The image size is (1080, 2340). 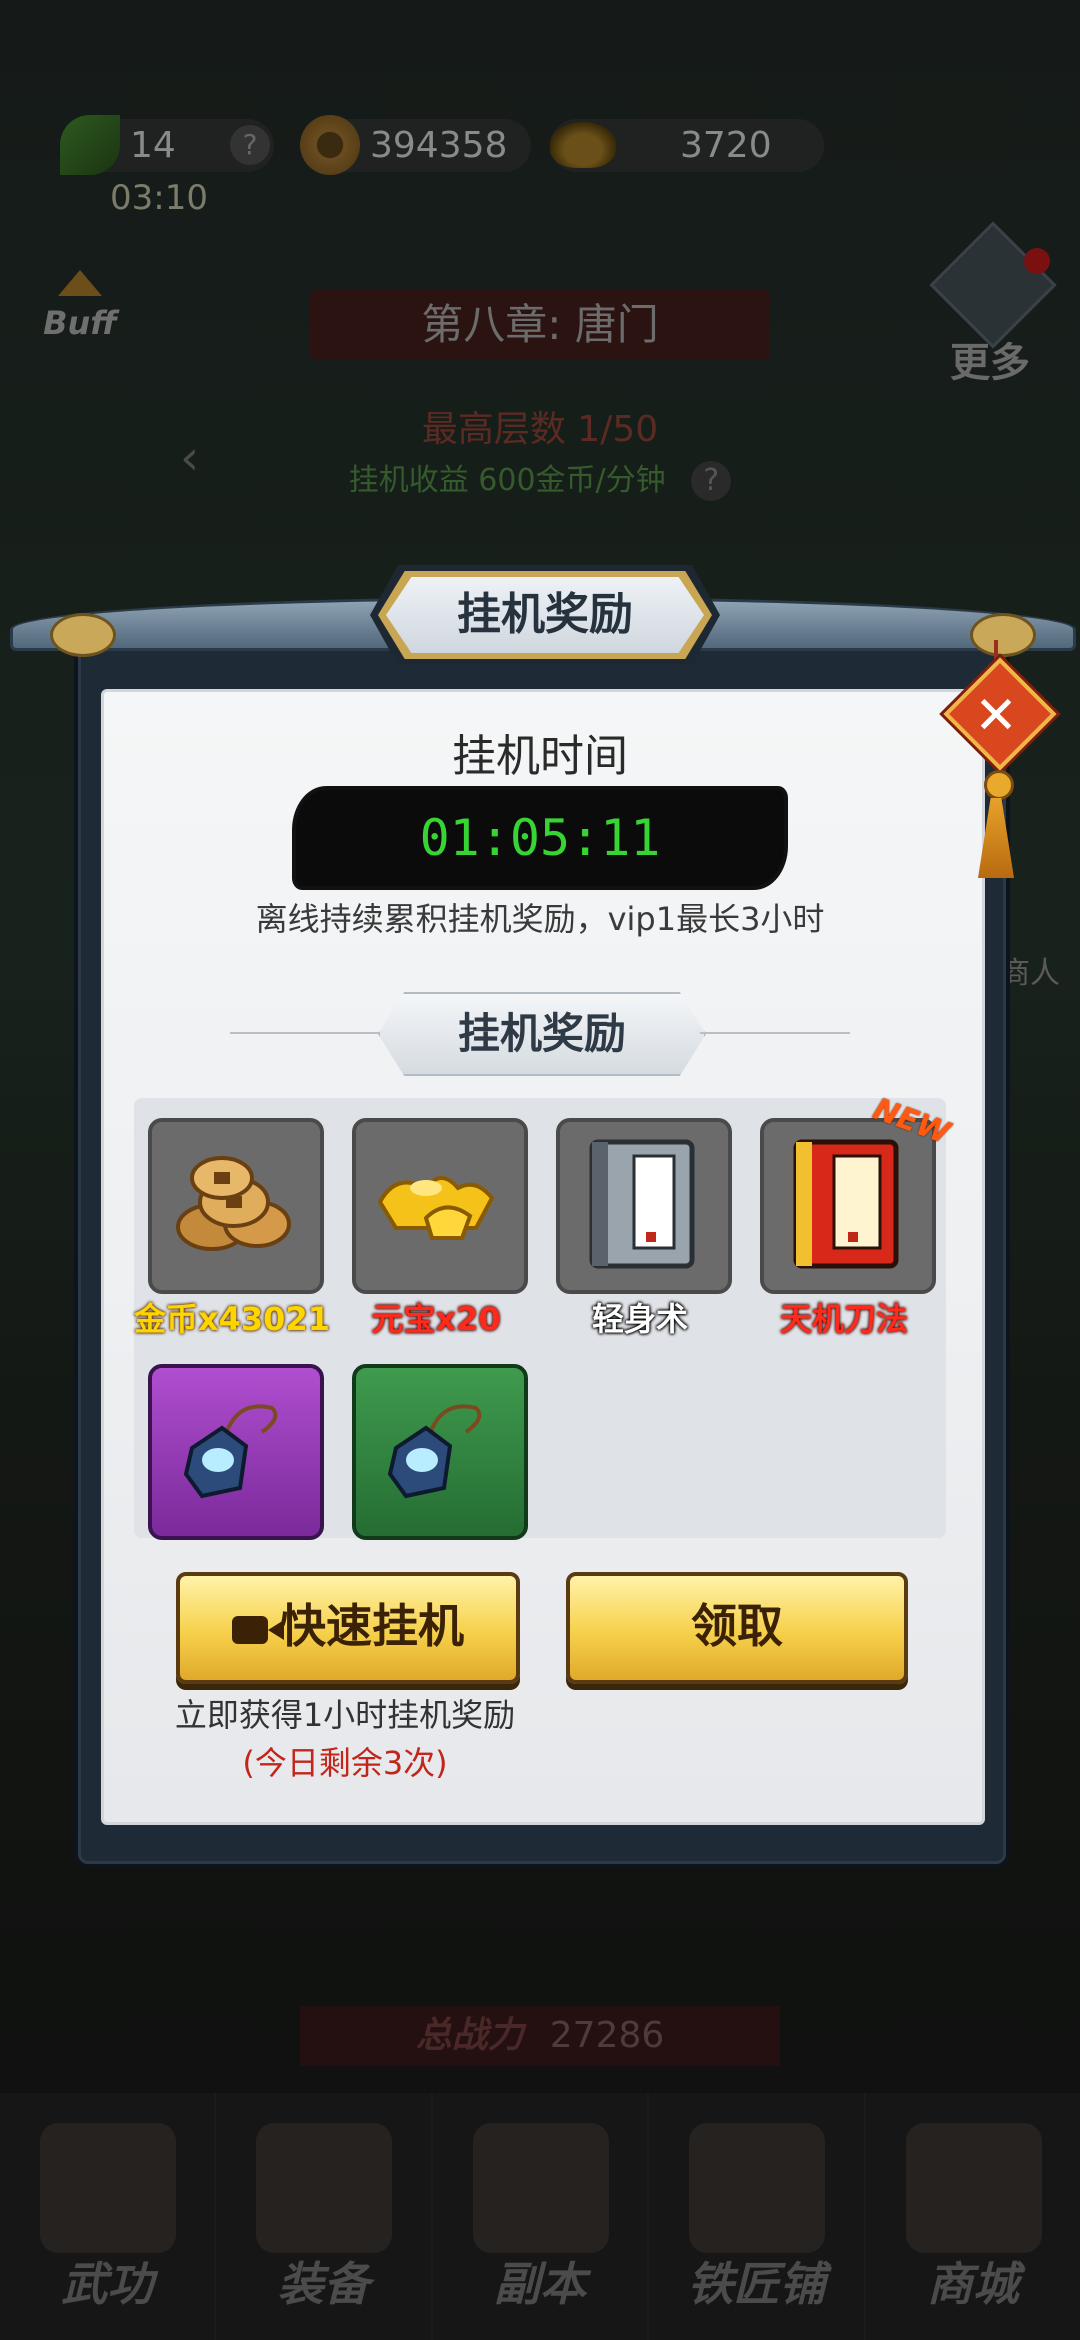 I want to click on idle-timer: 01:05:11, so click(x=540, y=838).